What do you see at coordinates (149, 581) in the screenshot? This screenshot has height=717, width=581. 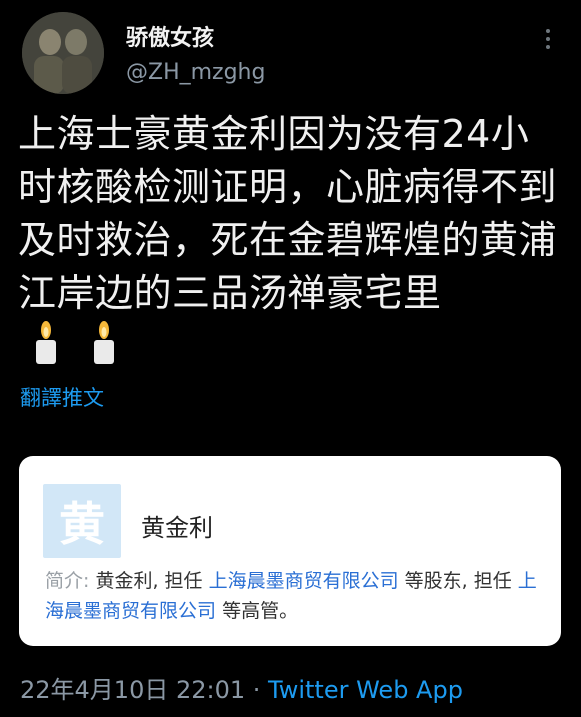 I see `intro-person: 黄金利, 担任` at bounding box center [149, 581].